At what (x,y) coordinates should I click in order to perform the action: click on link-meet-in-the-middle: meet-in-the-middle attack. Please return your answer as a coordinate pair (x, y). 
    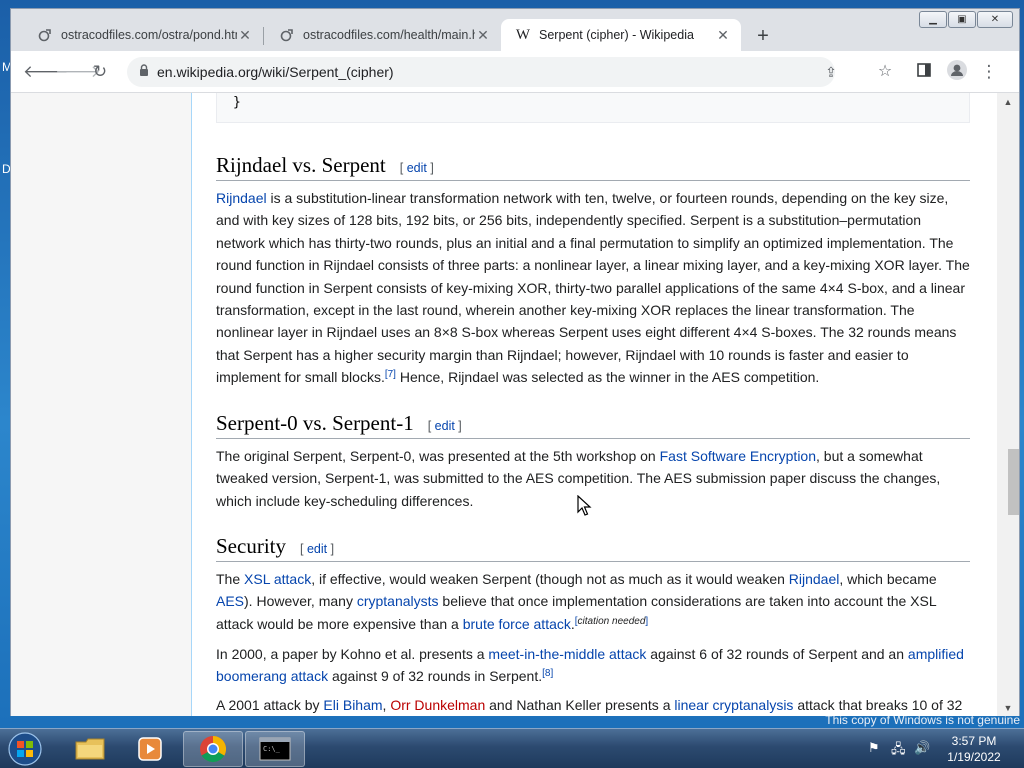
    Looking at the image, I should click on (567, 654).